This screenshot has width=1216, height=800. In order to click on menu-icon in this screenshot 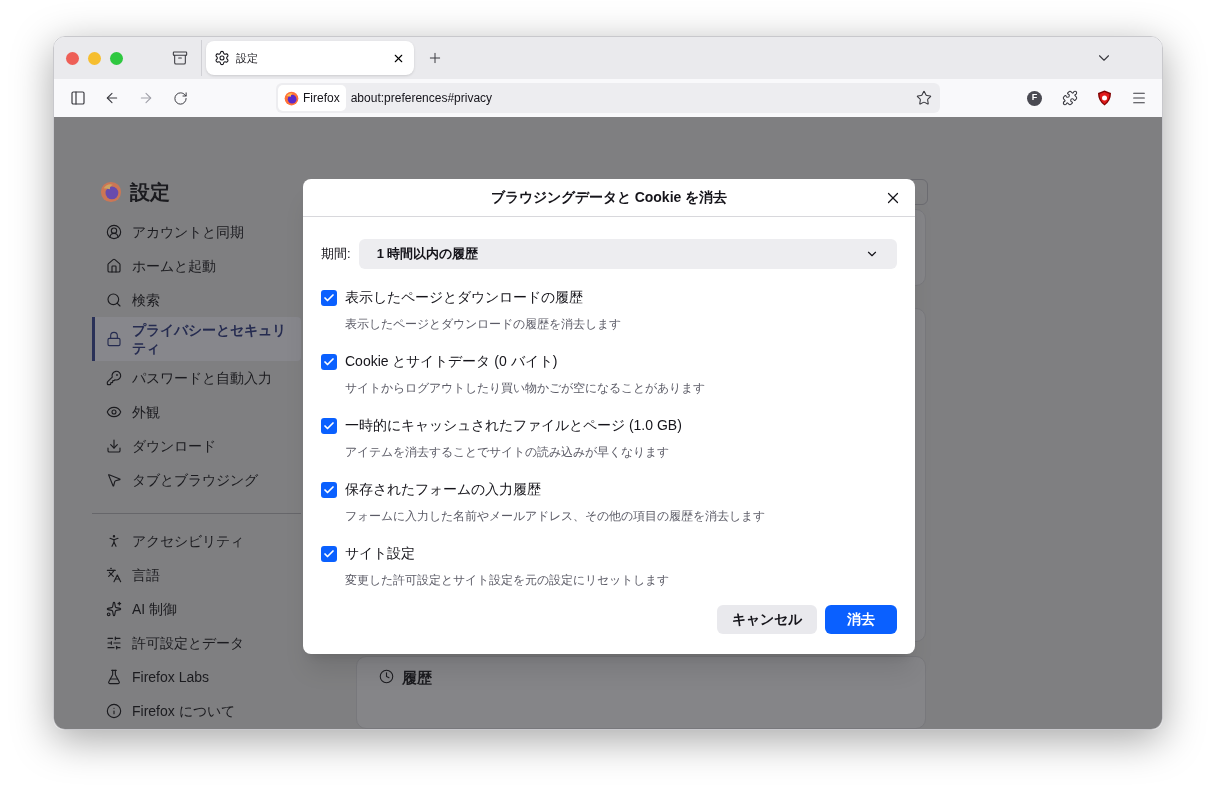, I will do `click(1139, 98)`.